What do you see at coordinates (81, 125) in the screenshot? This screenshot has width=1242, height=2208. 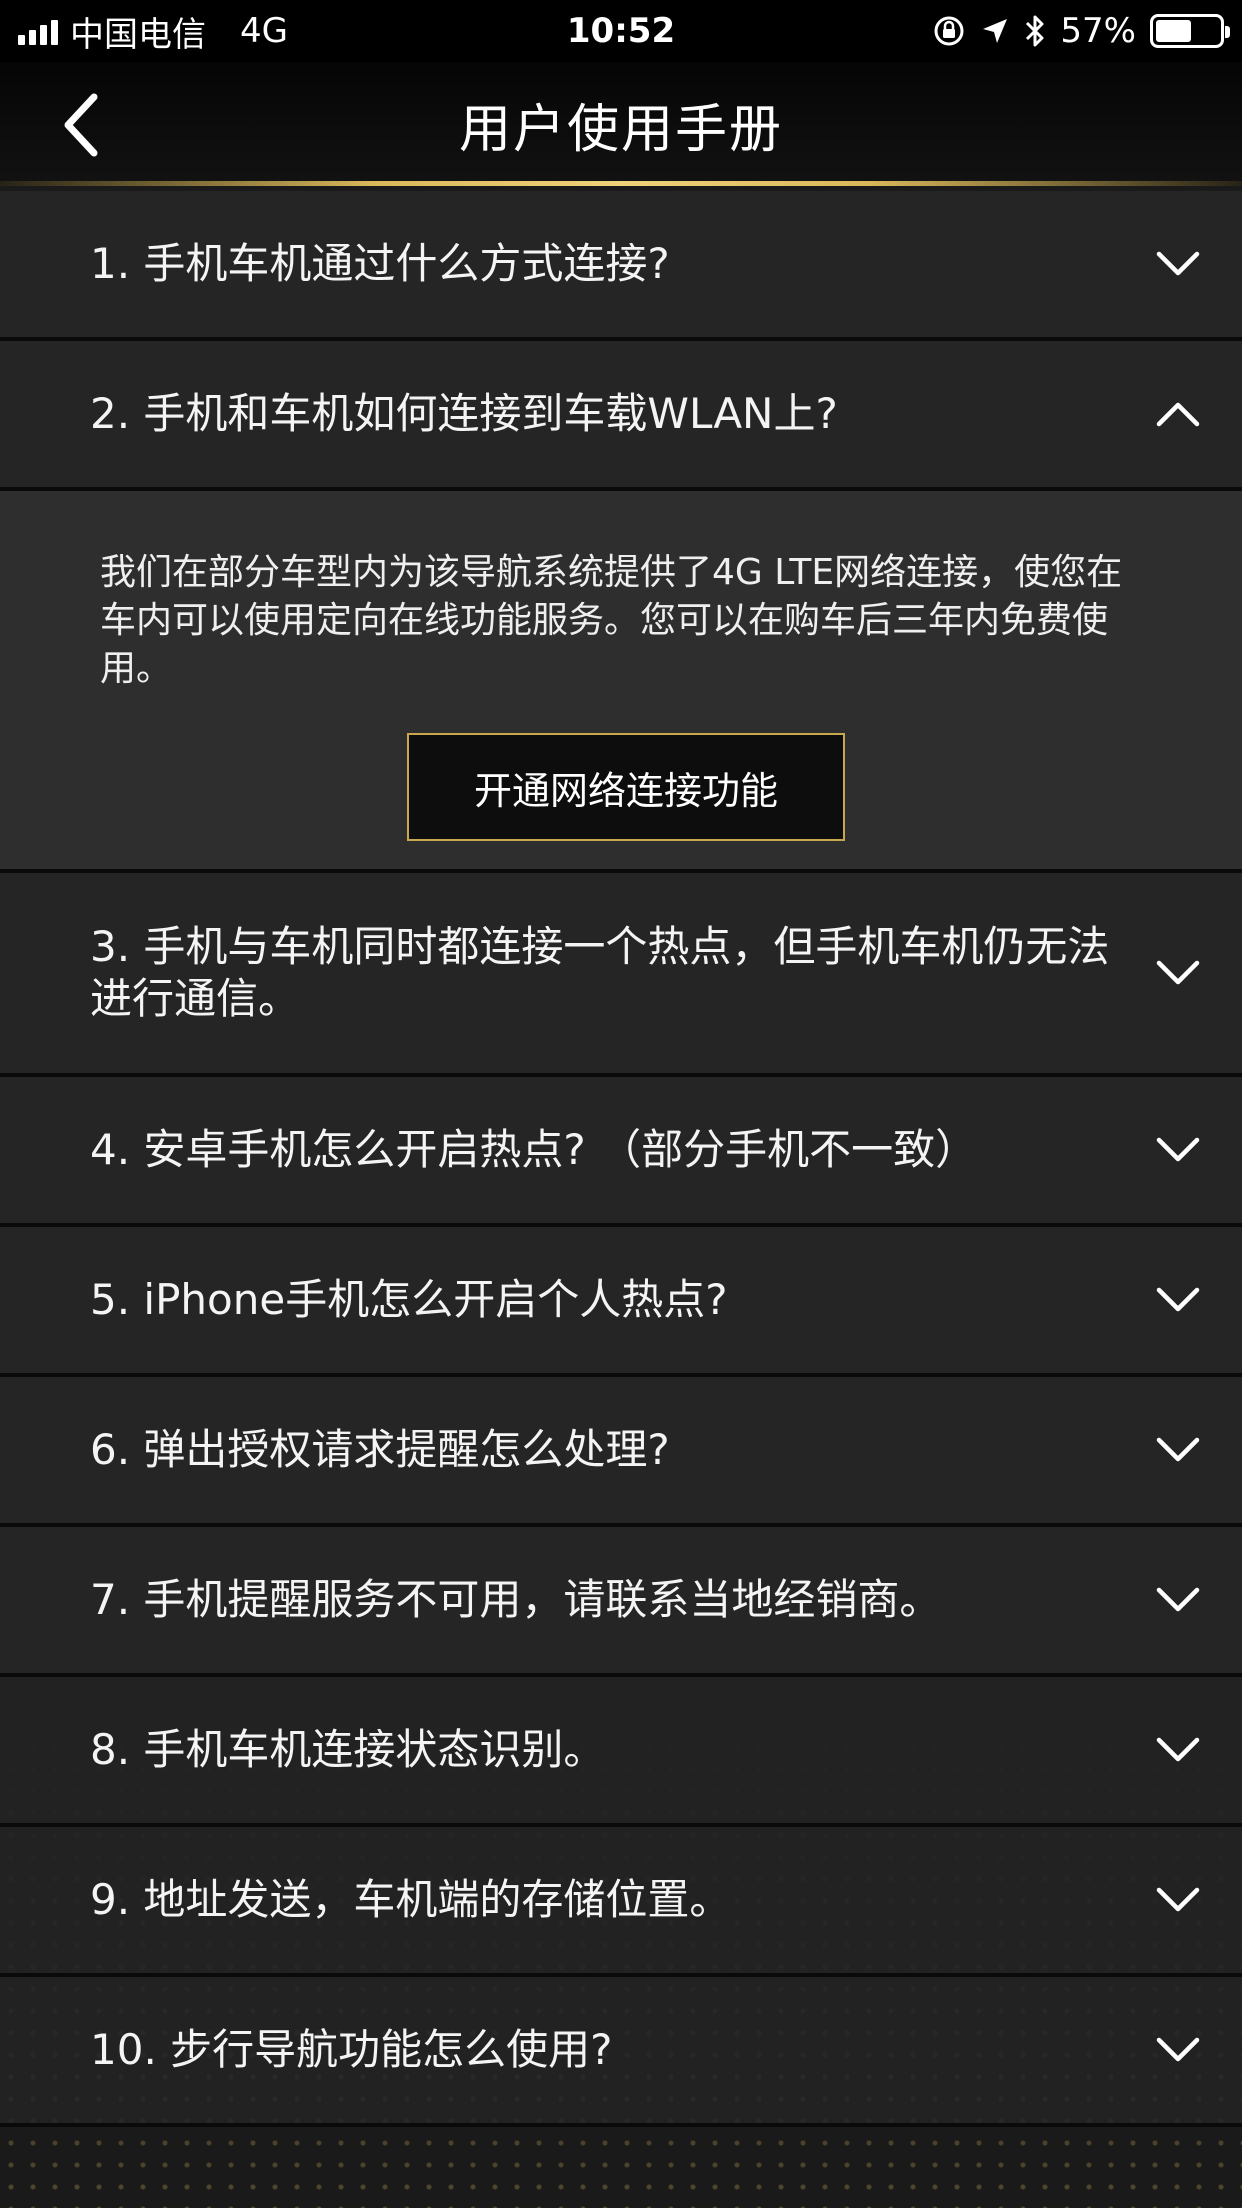 I see `chevron-left-icon` at bounding box center [81, 125].